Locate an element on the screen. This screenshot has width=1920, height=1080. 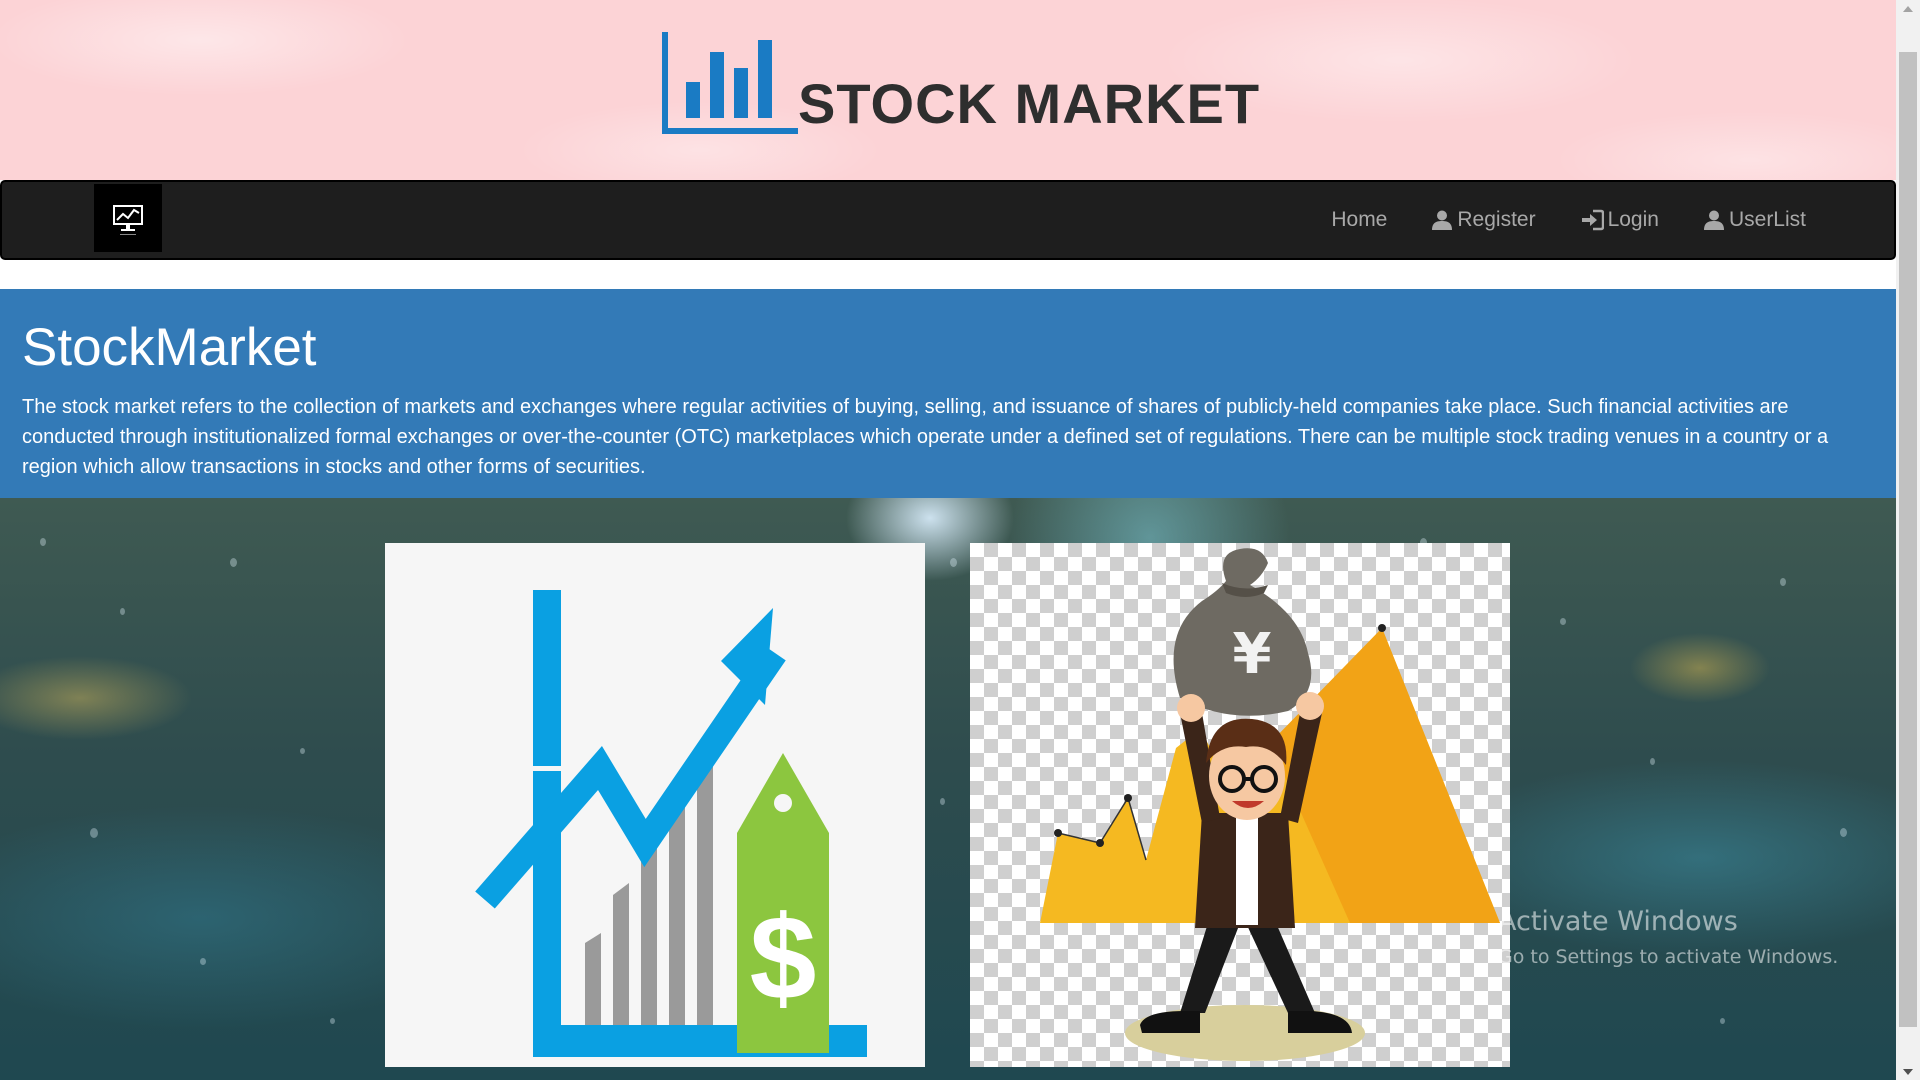
scroll-down-button is located at coordinates (1908, 1071).